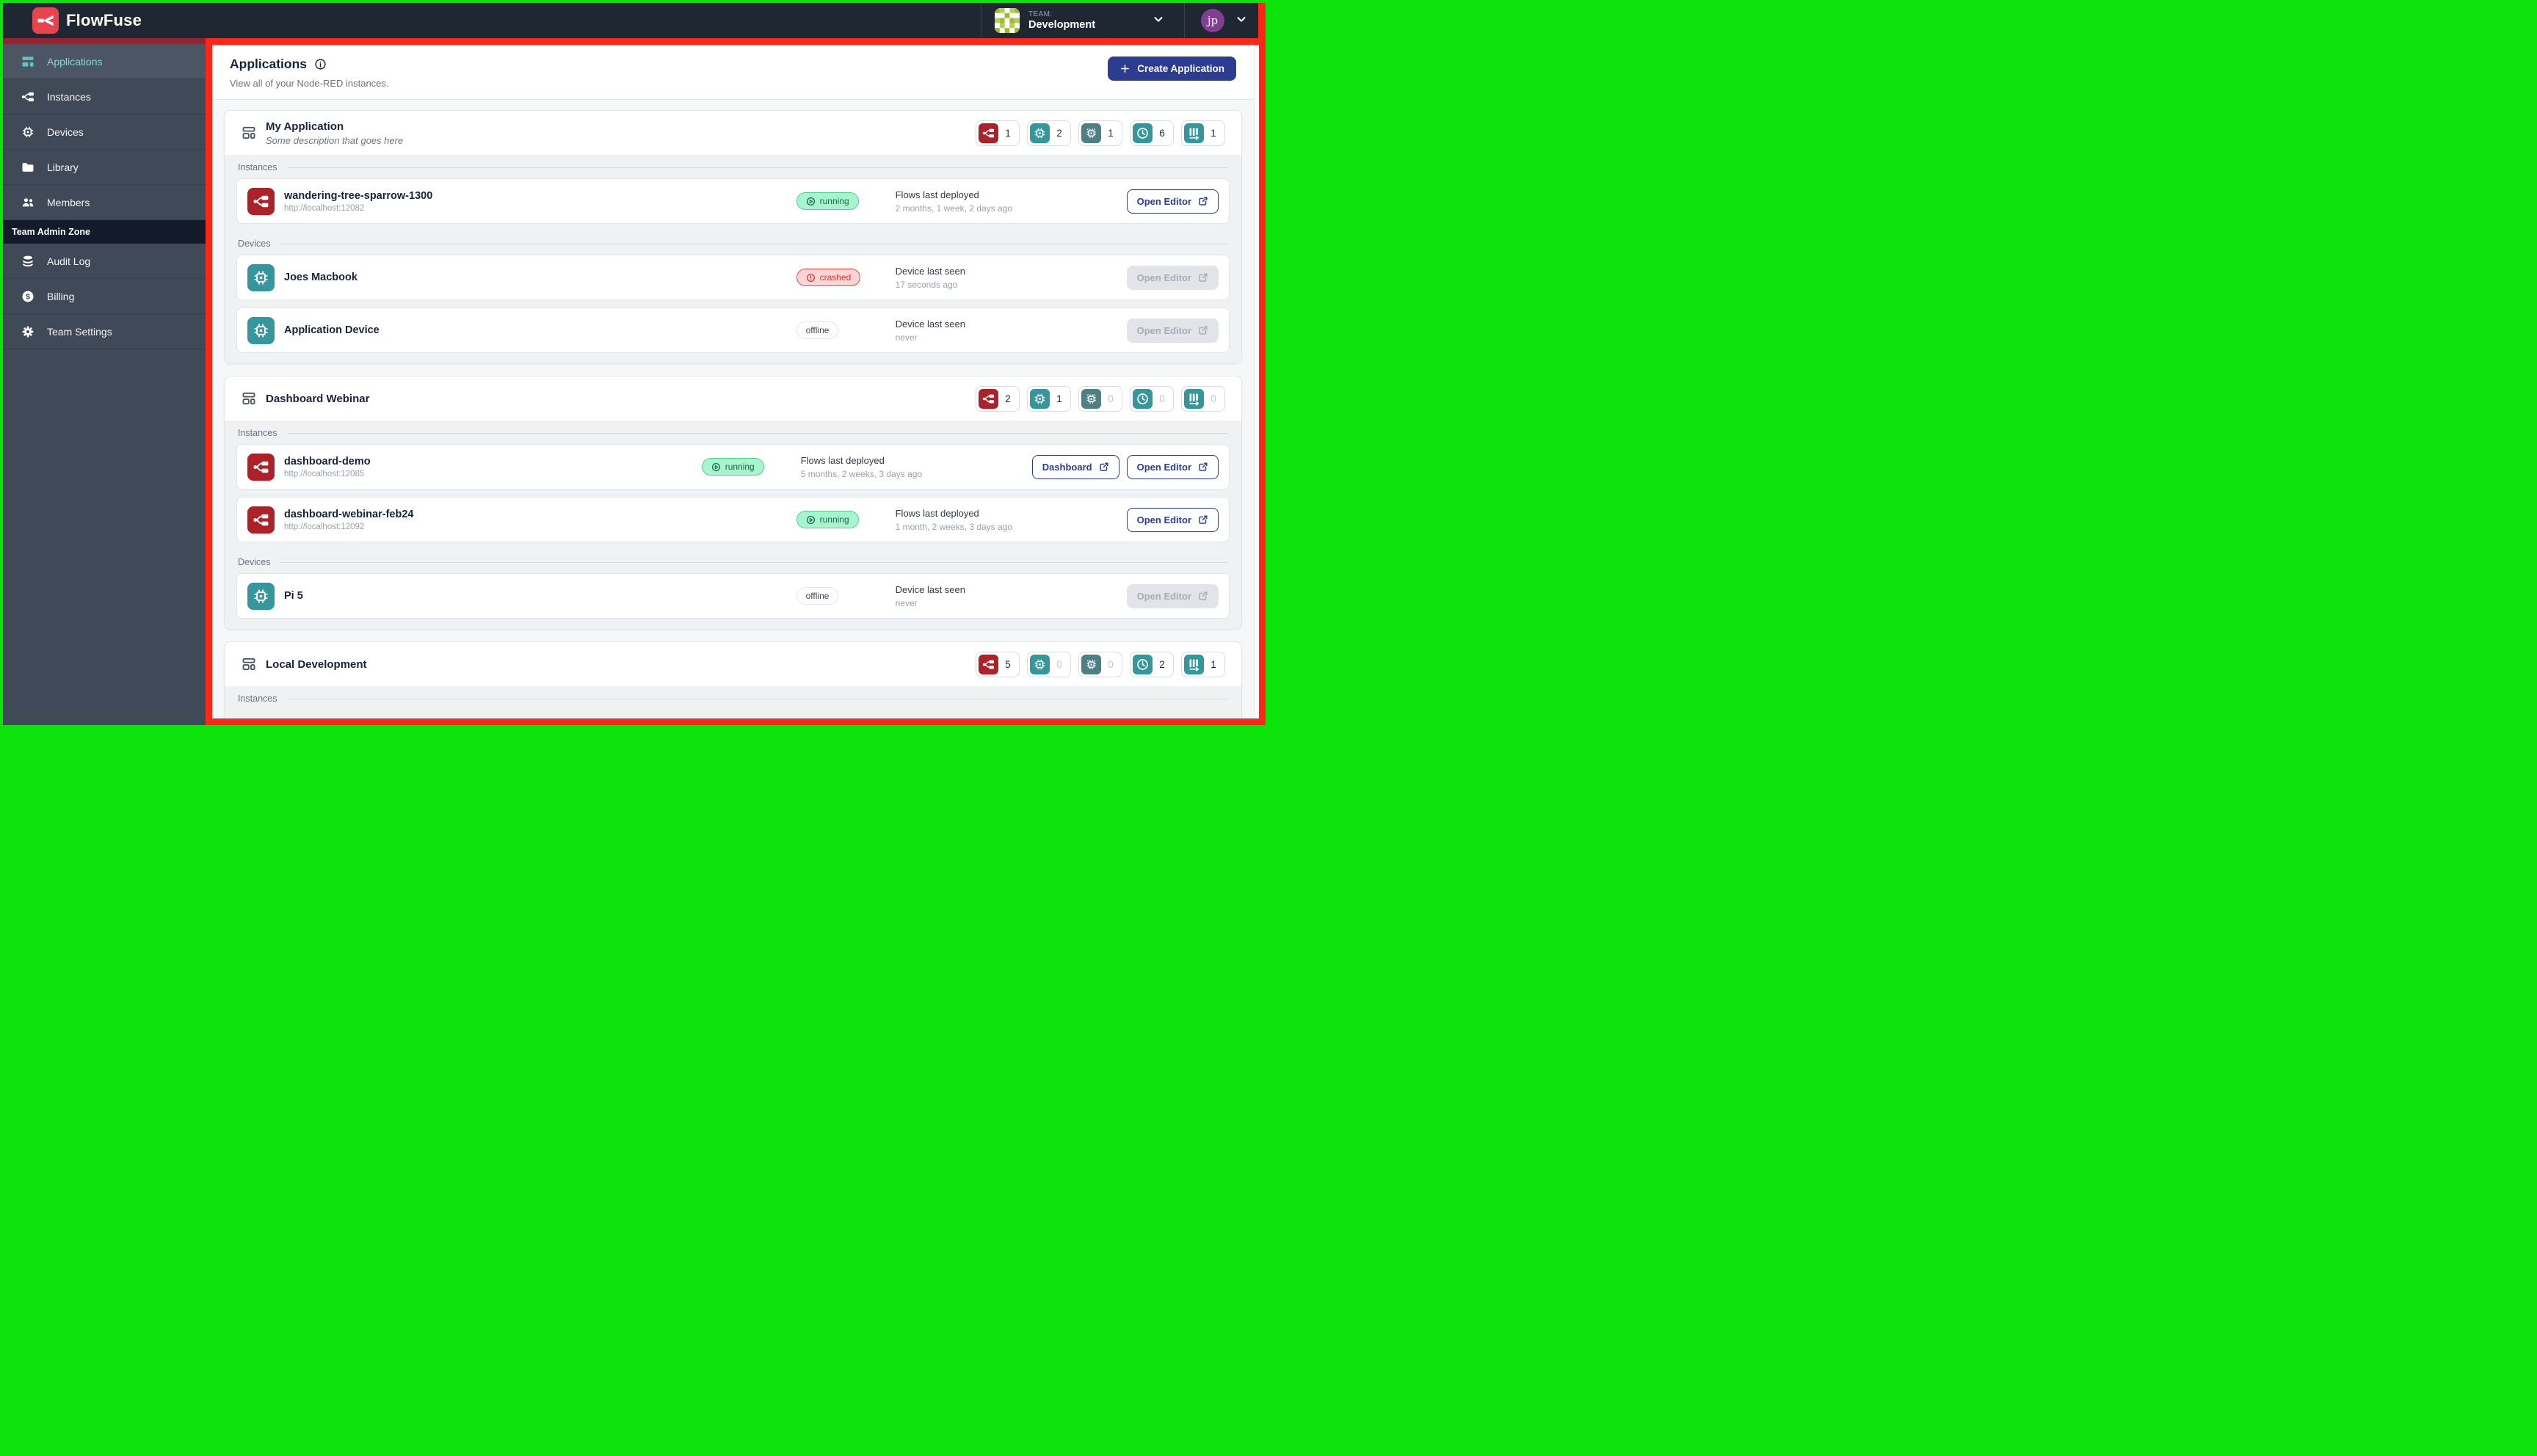 The image size is (2537, 1456). I want to click on devices-count-badge: 0, so click(1049, 664).